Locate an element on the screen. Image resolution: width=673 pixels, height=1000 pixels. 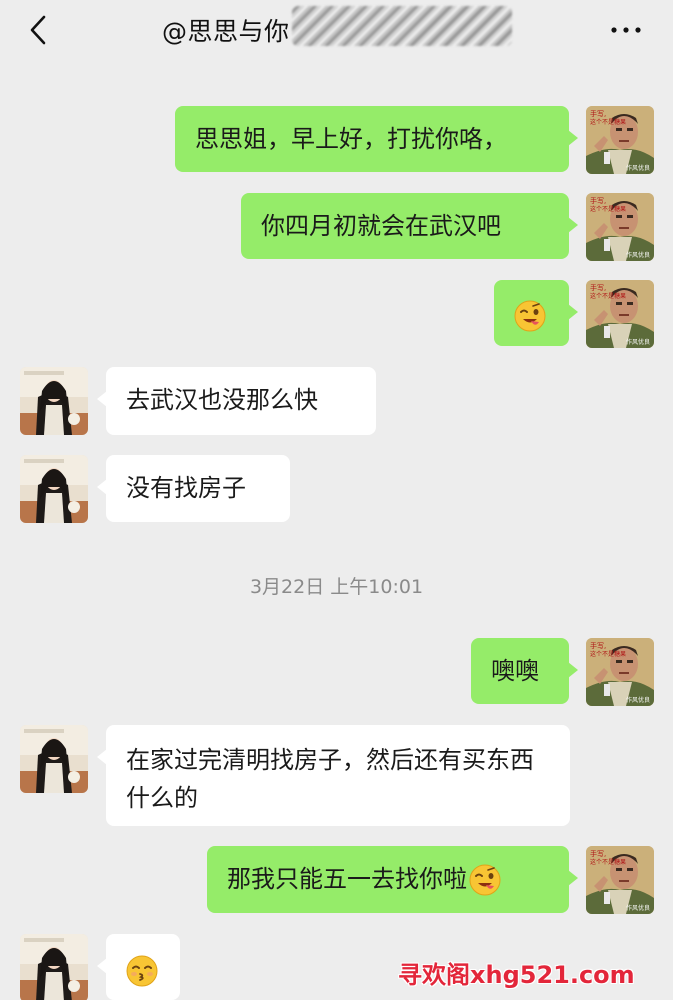
message-bubble-sent: 那我只能五一去找你啦 is located at coordinates (392, 879).